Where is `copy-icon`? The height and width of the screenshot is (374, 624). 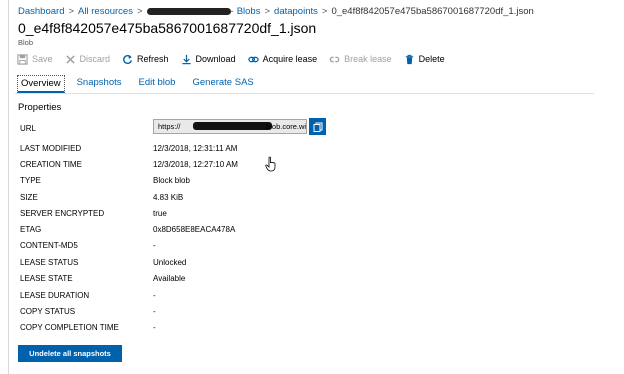 copy-icon is located at coordinates (317, 127).